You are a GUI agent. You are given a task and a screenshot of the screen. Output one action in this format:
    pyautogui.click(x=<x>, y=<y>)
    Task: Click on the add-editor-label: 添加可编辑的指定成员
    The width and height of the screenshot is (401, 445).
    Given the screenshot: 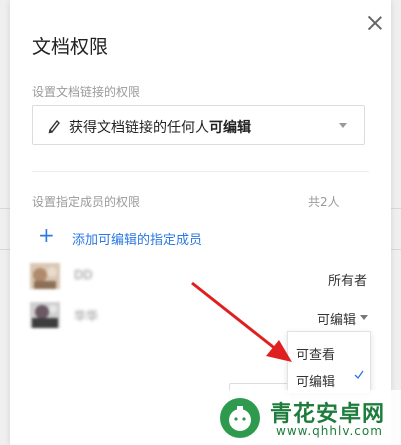 What is the action you would take?
    pyautogui.click(x=137, y=240)
    